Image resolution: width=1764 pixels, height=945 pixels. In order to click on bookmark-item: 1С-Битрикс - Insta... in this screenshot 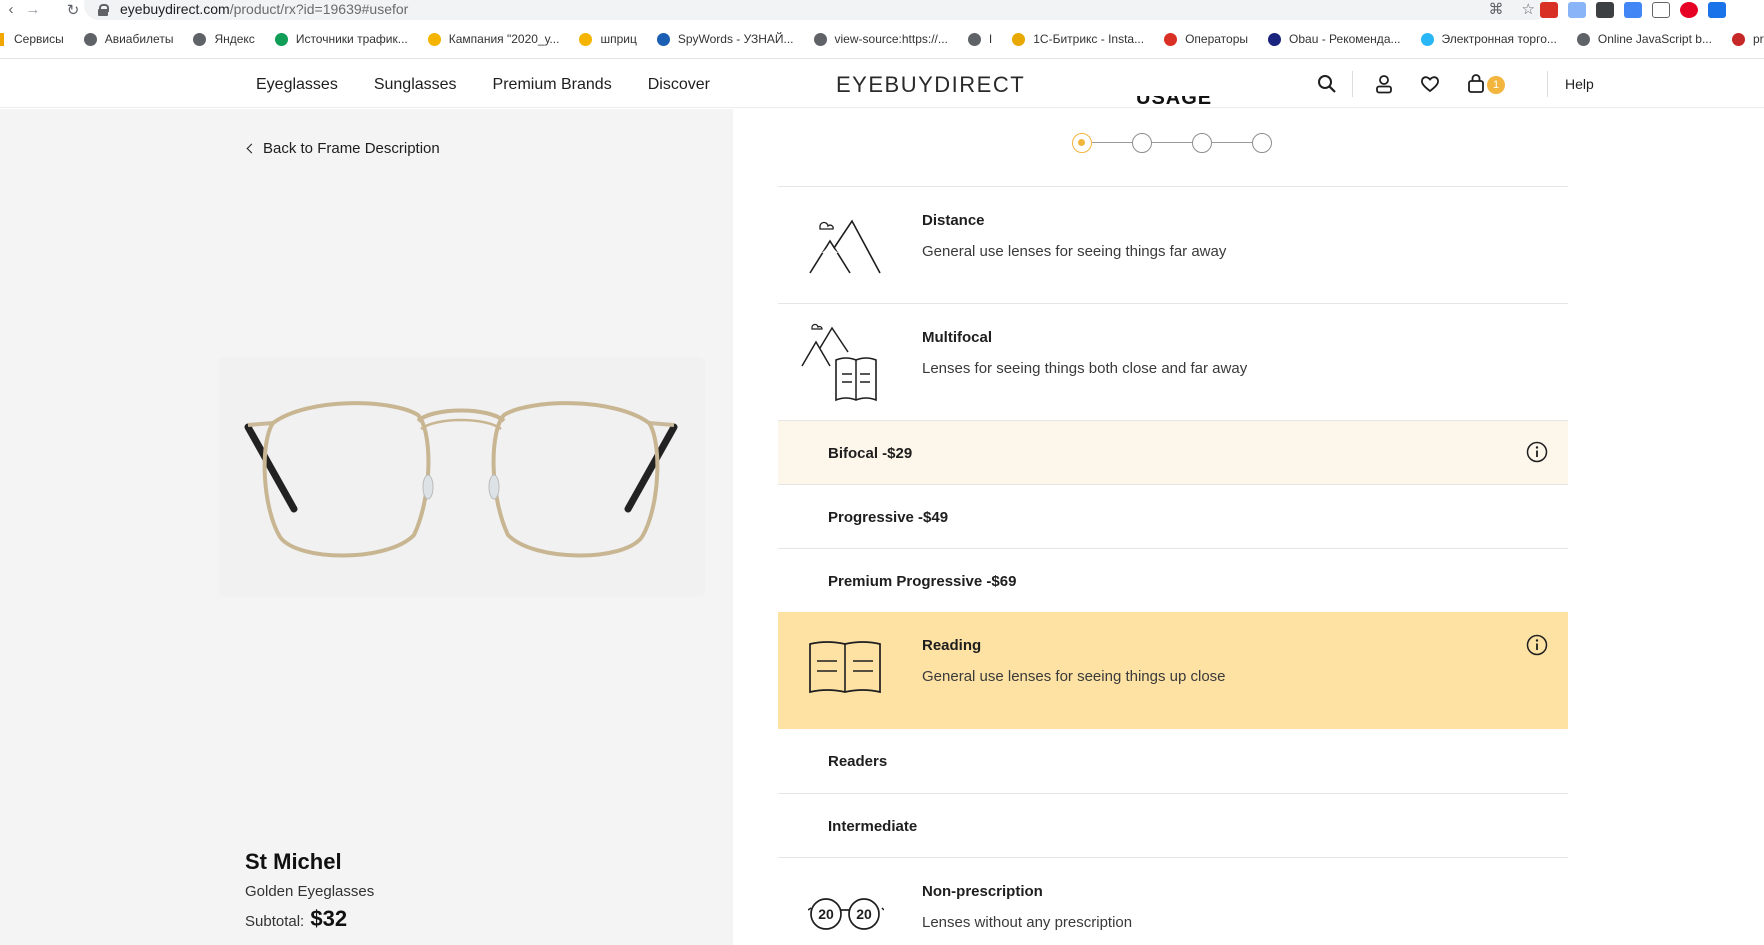, I will do `click(1078, 39)`.